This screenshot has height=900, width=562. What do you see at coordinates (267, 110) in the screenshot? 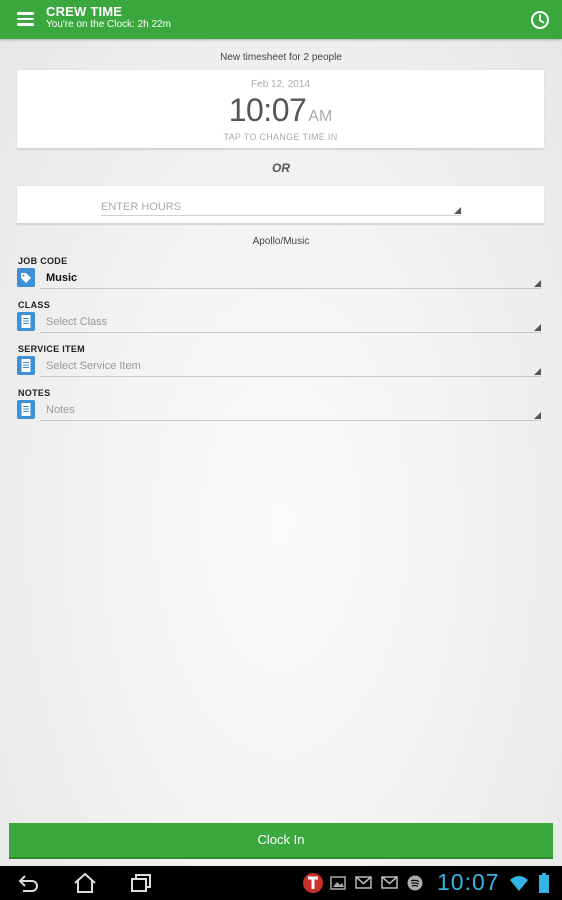
I see `time-value: 10:07` at bounding box center [267, 110].